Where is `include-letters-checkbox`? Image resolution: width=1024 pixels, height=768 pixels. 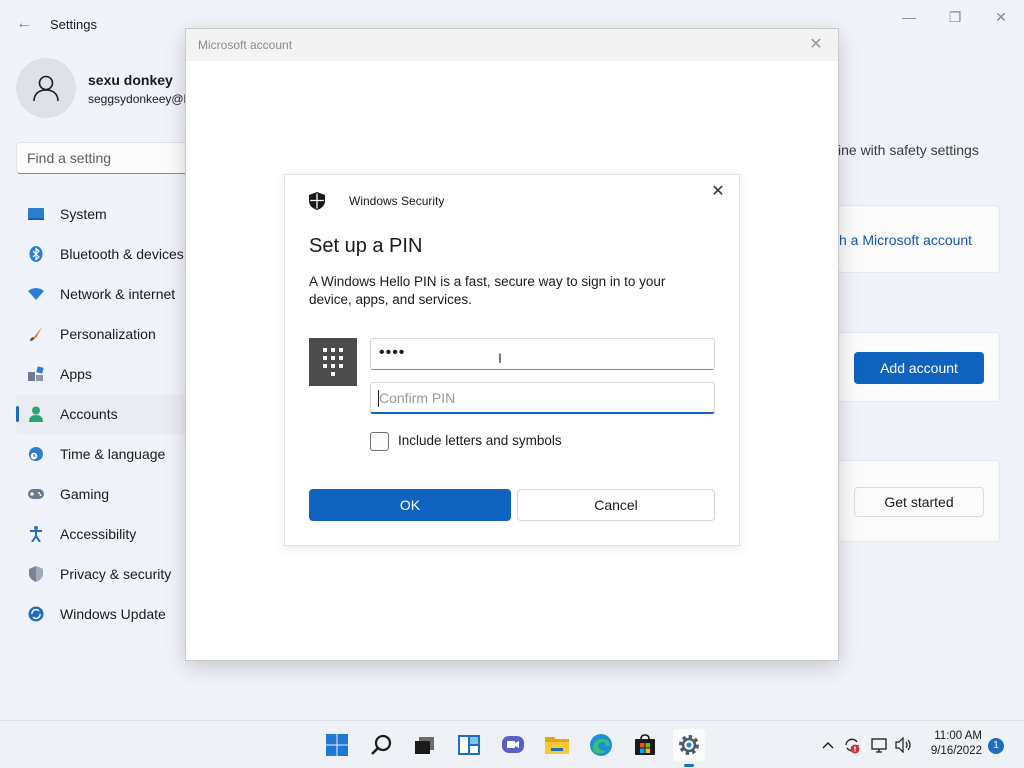 include-letters-checkbox is located at coordinates (379, 441).